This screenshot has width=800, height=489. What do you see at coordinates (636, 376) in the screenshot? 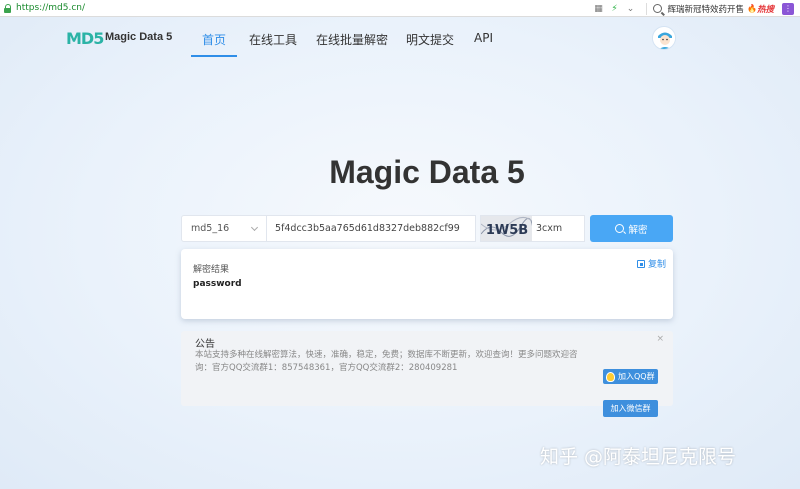
I see `join-qq-label: 加入QQ群` at bounding box center [636, 376].